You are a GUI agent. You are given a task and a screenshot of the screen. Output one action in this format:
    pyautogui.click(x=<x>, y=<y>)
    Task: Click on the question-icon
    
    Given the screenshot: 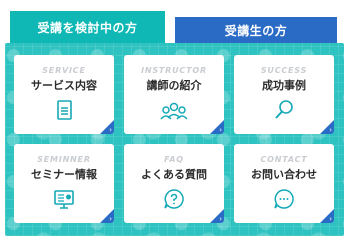 What is the action you would take?
    pyautogui.click(x=174, y=199)
    